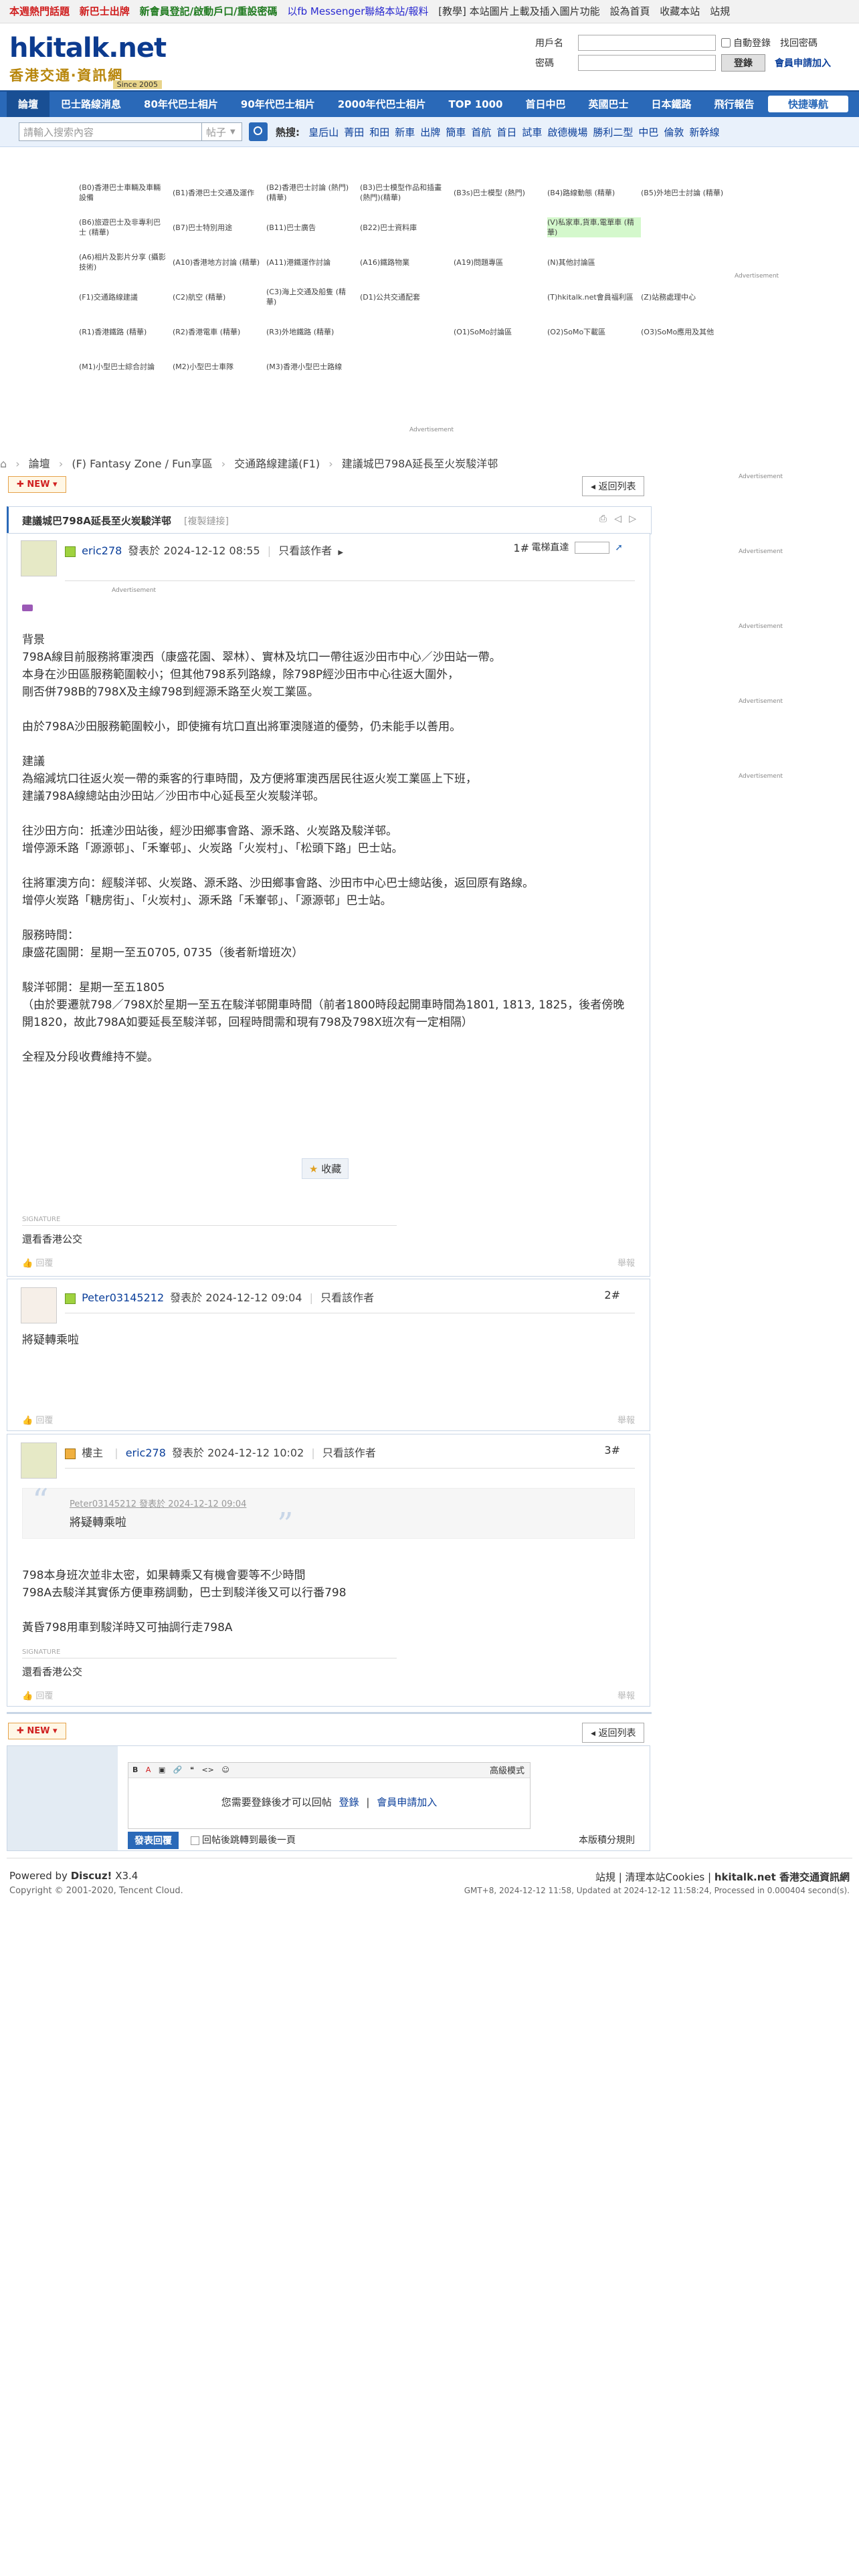 The image size is (859, 2576). Describe the element at coordinates (220, 193) in the screenshot. I see `forum-board-link: (B1)香港巴士交通及運作` at that location.